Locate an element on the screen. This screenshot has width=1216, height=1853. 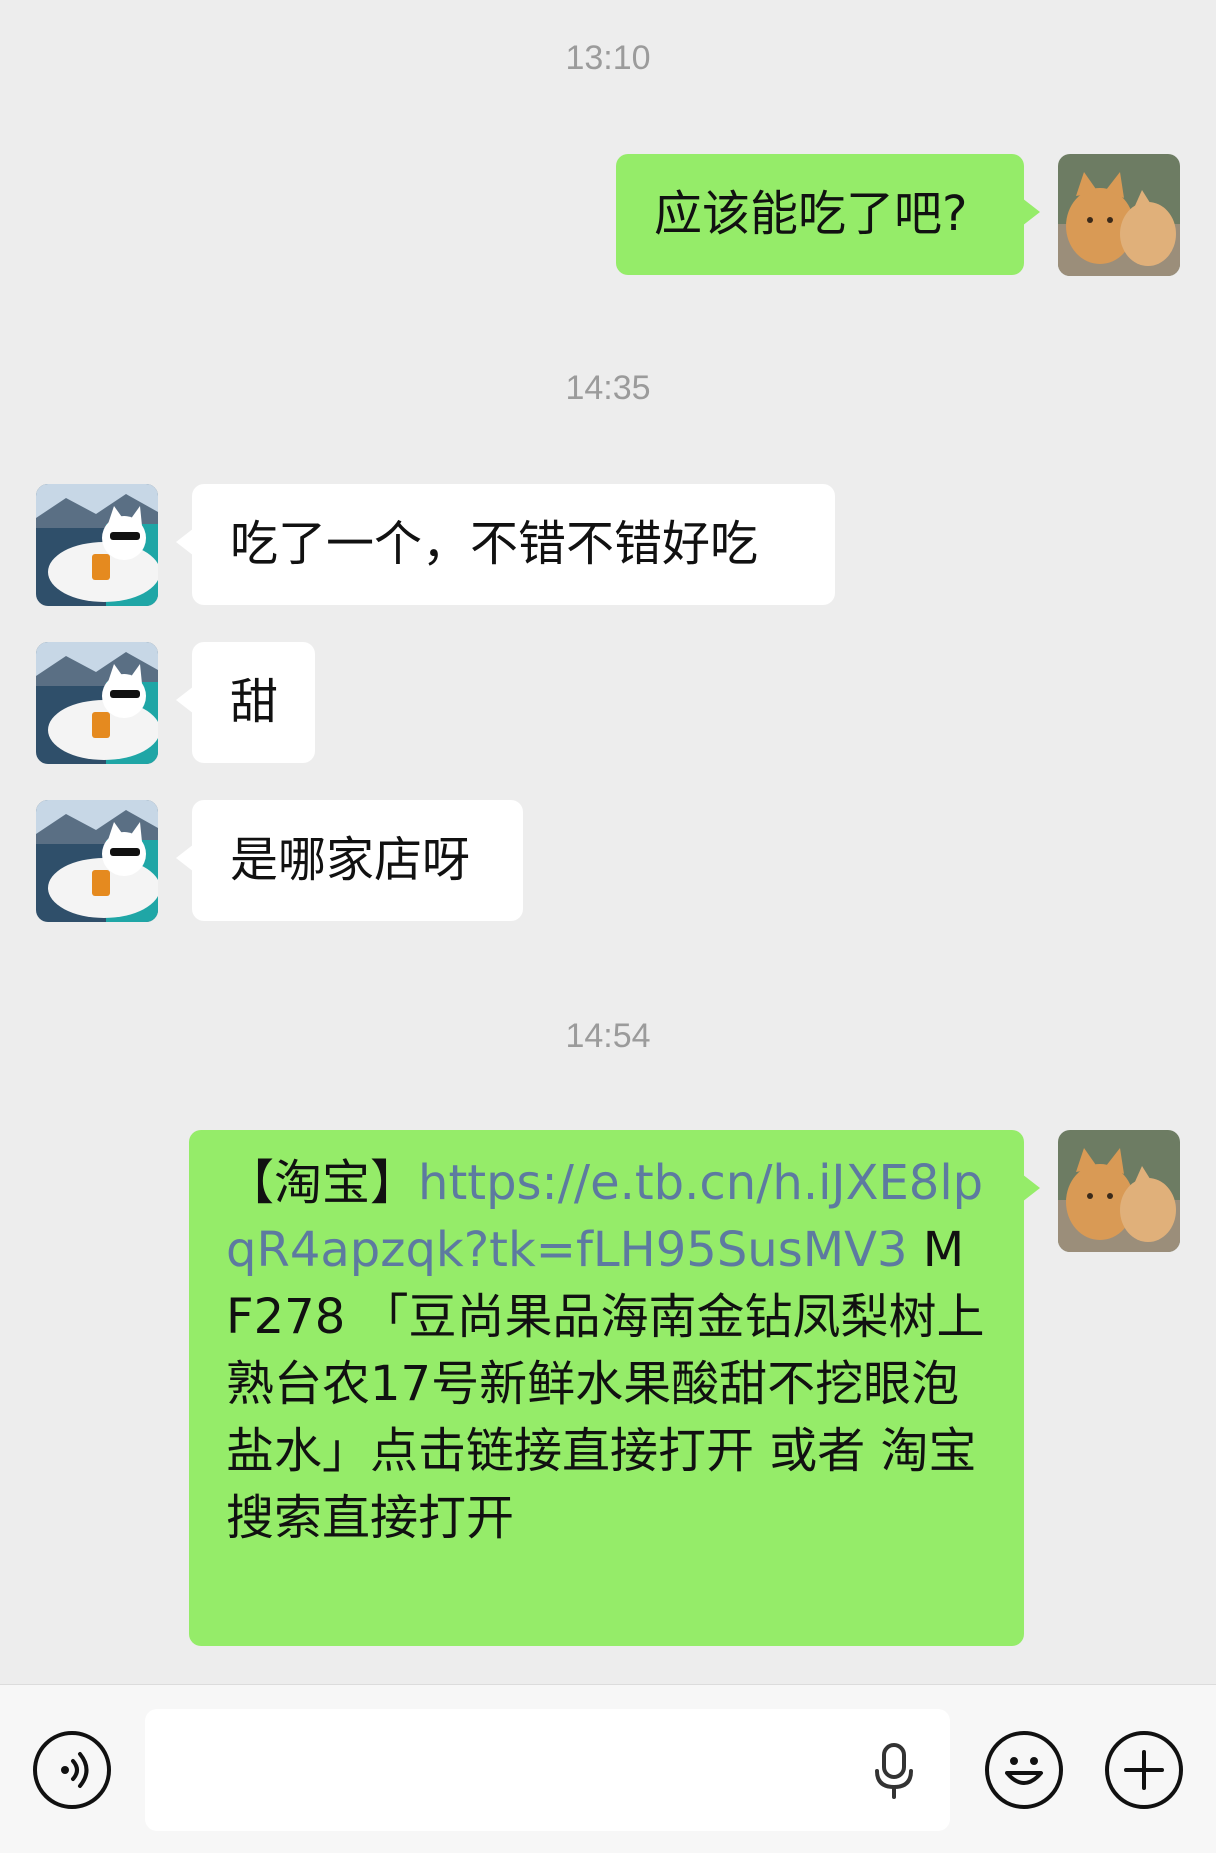
sent-message-bubble: 应该能吃了吧? is located at coordinates (828, 214).